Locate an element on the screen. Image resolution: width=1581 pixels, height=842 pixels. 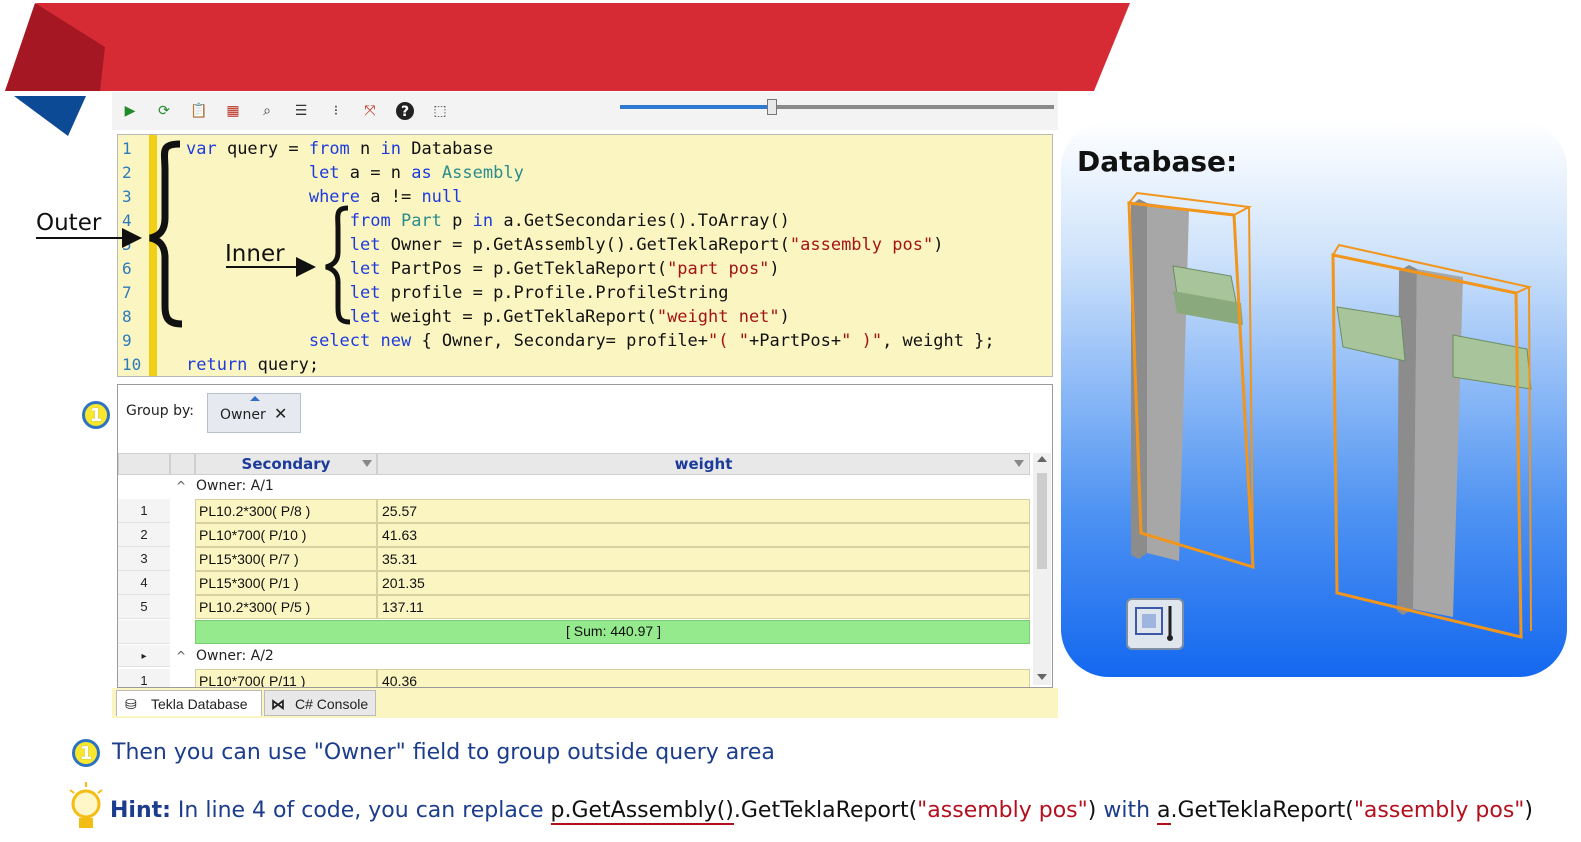
database-icon: ⛁ is located at coordinates (131, 704).